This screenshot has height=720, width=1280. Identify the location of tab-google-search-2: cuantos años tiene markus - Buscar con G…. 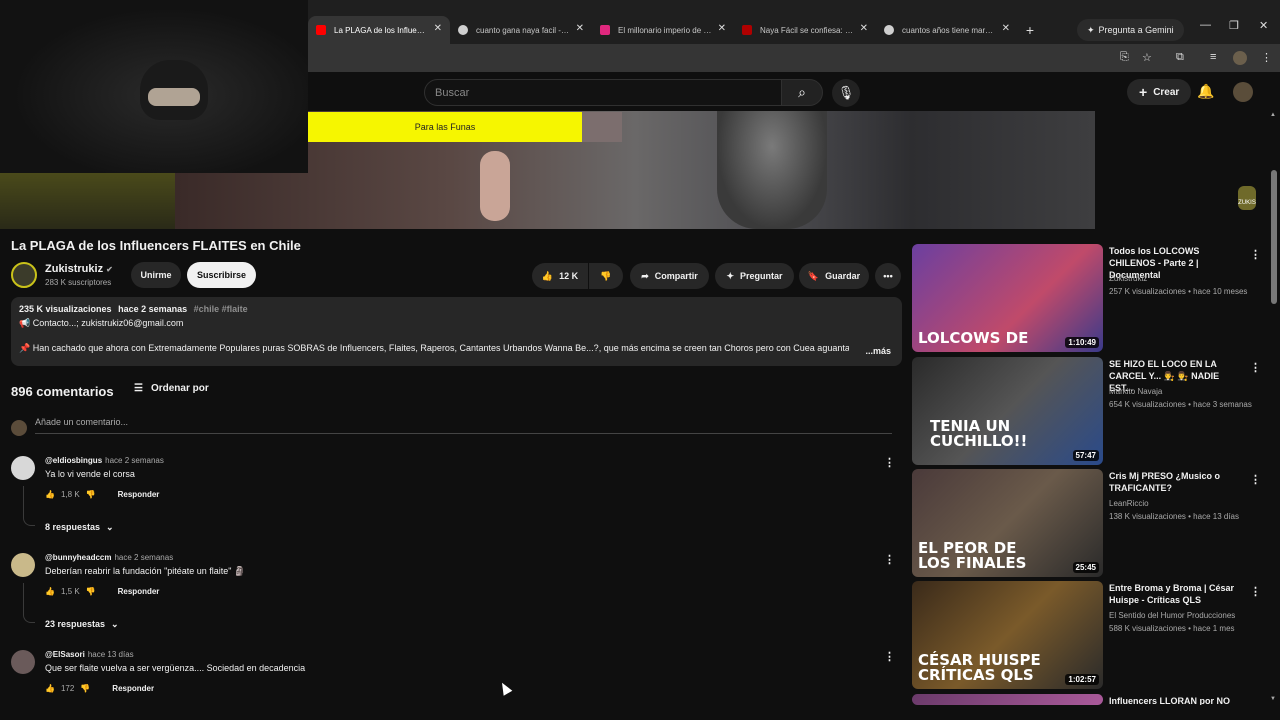
(947, 30).